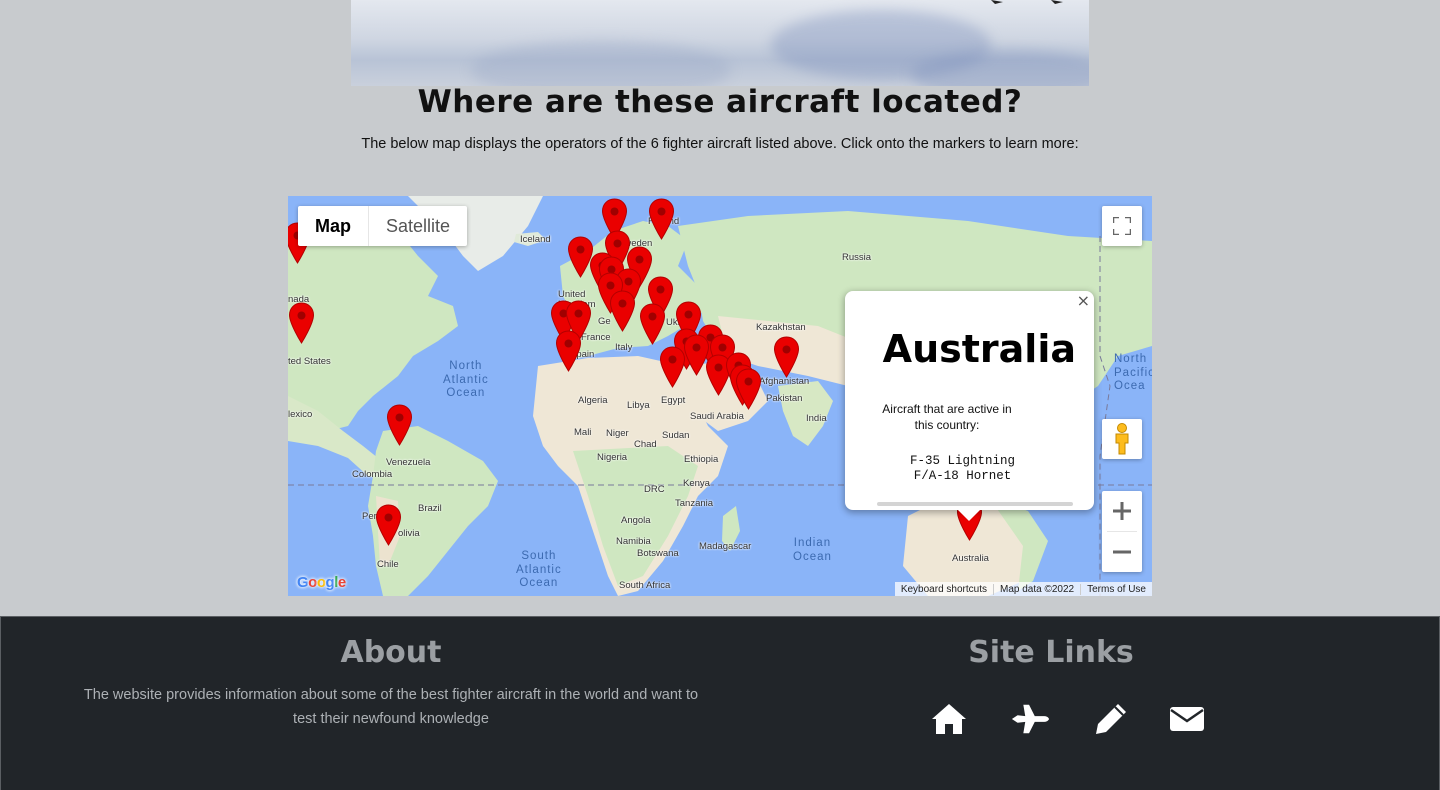 The height and width of the screenshot is (790, 1440). What do you see at coordinates (944, 589) in the screenshot?
I see `keyboard-shortcuts-link: Keyboard shortcuts` at bounding box center [944, 589].